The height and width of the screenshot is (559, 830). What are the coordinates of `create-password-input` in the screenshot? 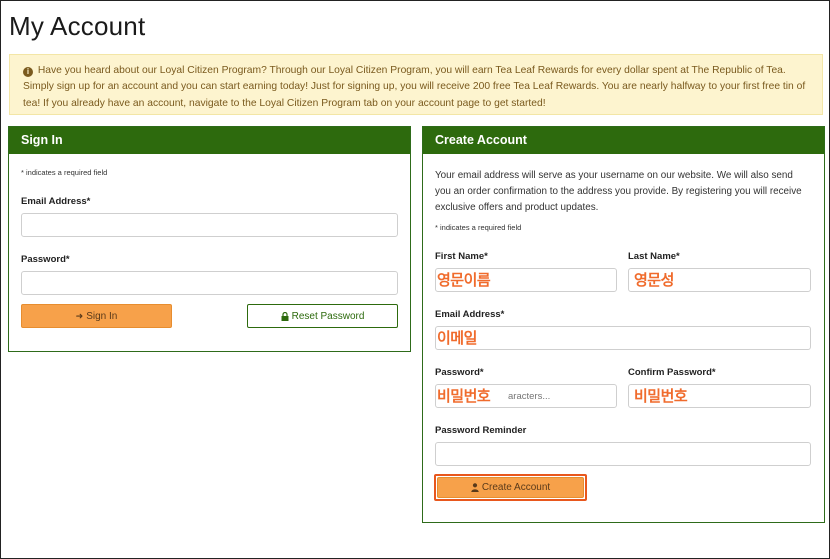 It's located at (526, 396).